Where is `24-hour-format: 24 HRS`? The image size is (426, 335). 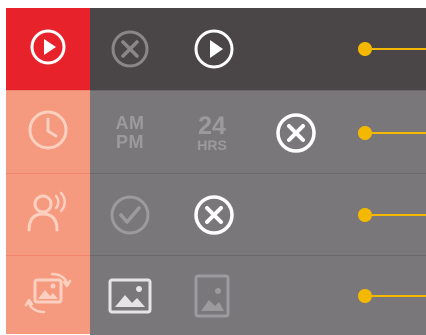
24-hour-format: 24 HRS is located at coordinates (212, 132).